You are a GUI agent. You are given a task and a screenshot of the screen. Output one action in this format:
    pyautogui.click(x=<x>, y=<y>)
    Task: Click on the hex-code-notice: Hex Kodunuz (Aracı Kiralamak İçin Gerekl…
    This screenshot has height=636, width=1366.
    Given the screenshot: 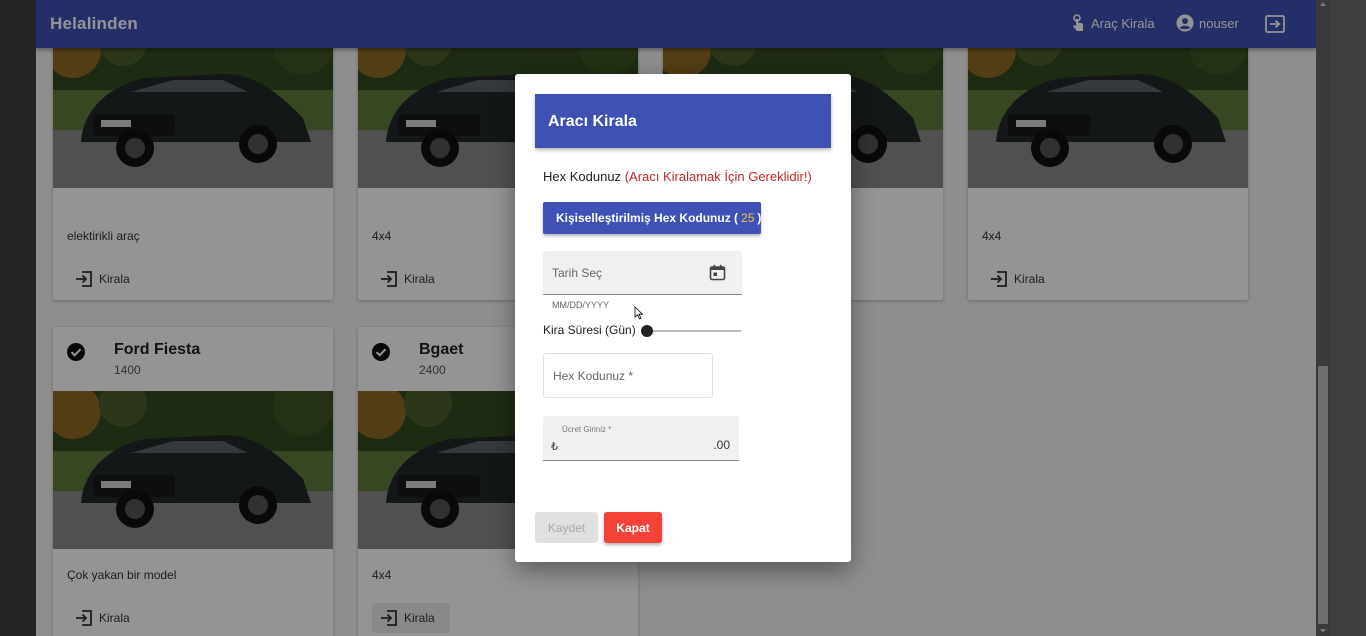 What is the action you would take?
    pyautogui.click(x=677, y=176)
    